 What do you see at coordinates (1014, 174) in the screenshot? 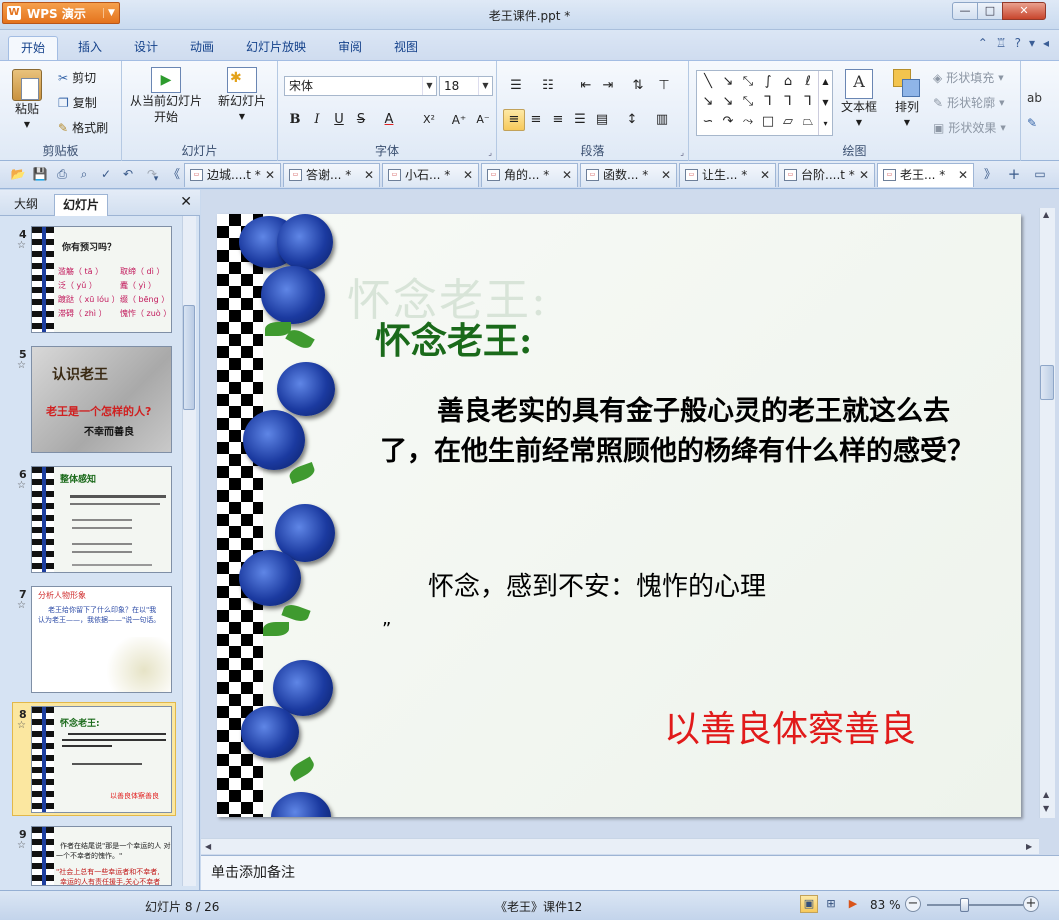
I see `new-tab-icon: +` at bounding box center [1014, 174].